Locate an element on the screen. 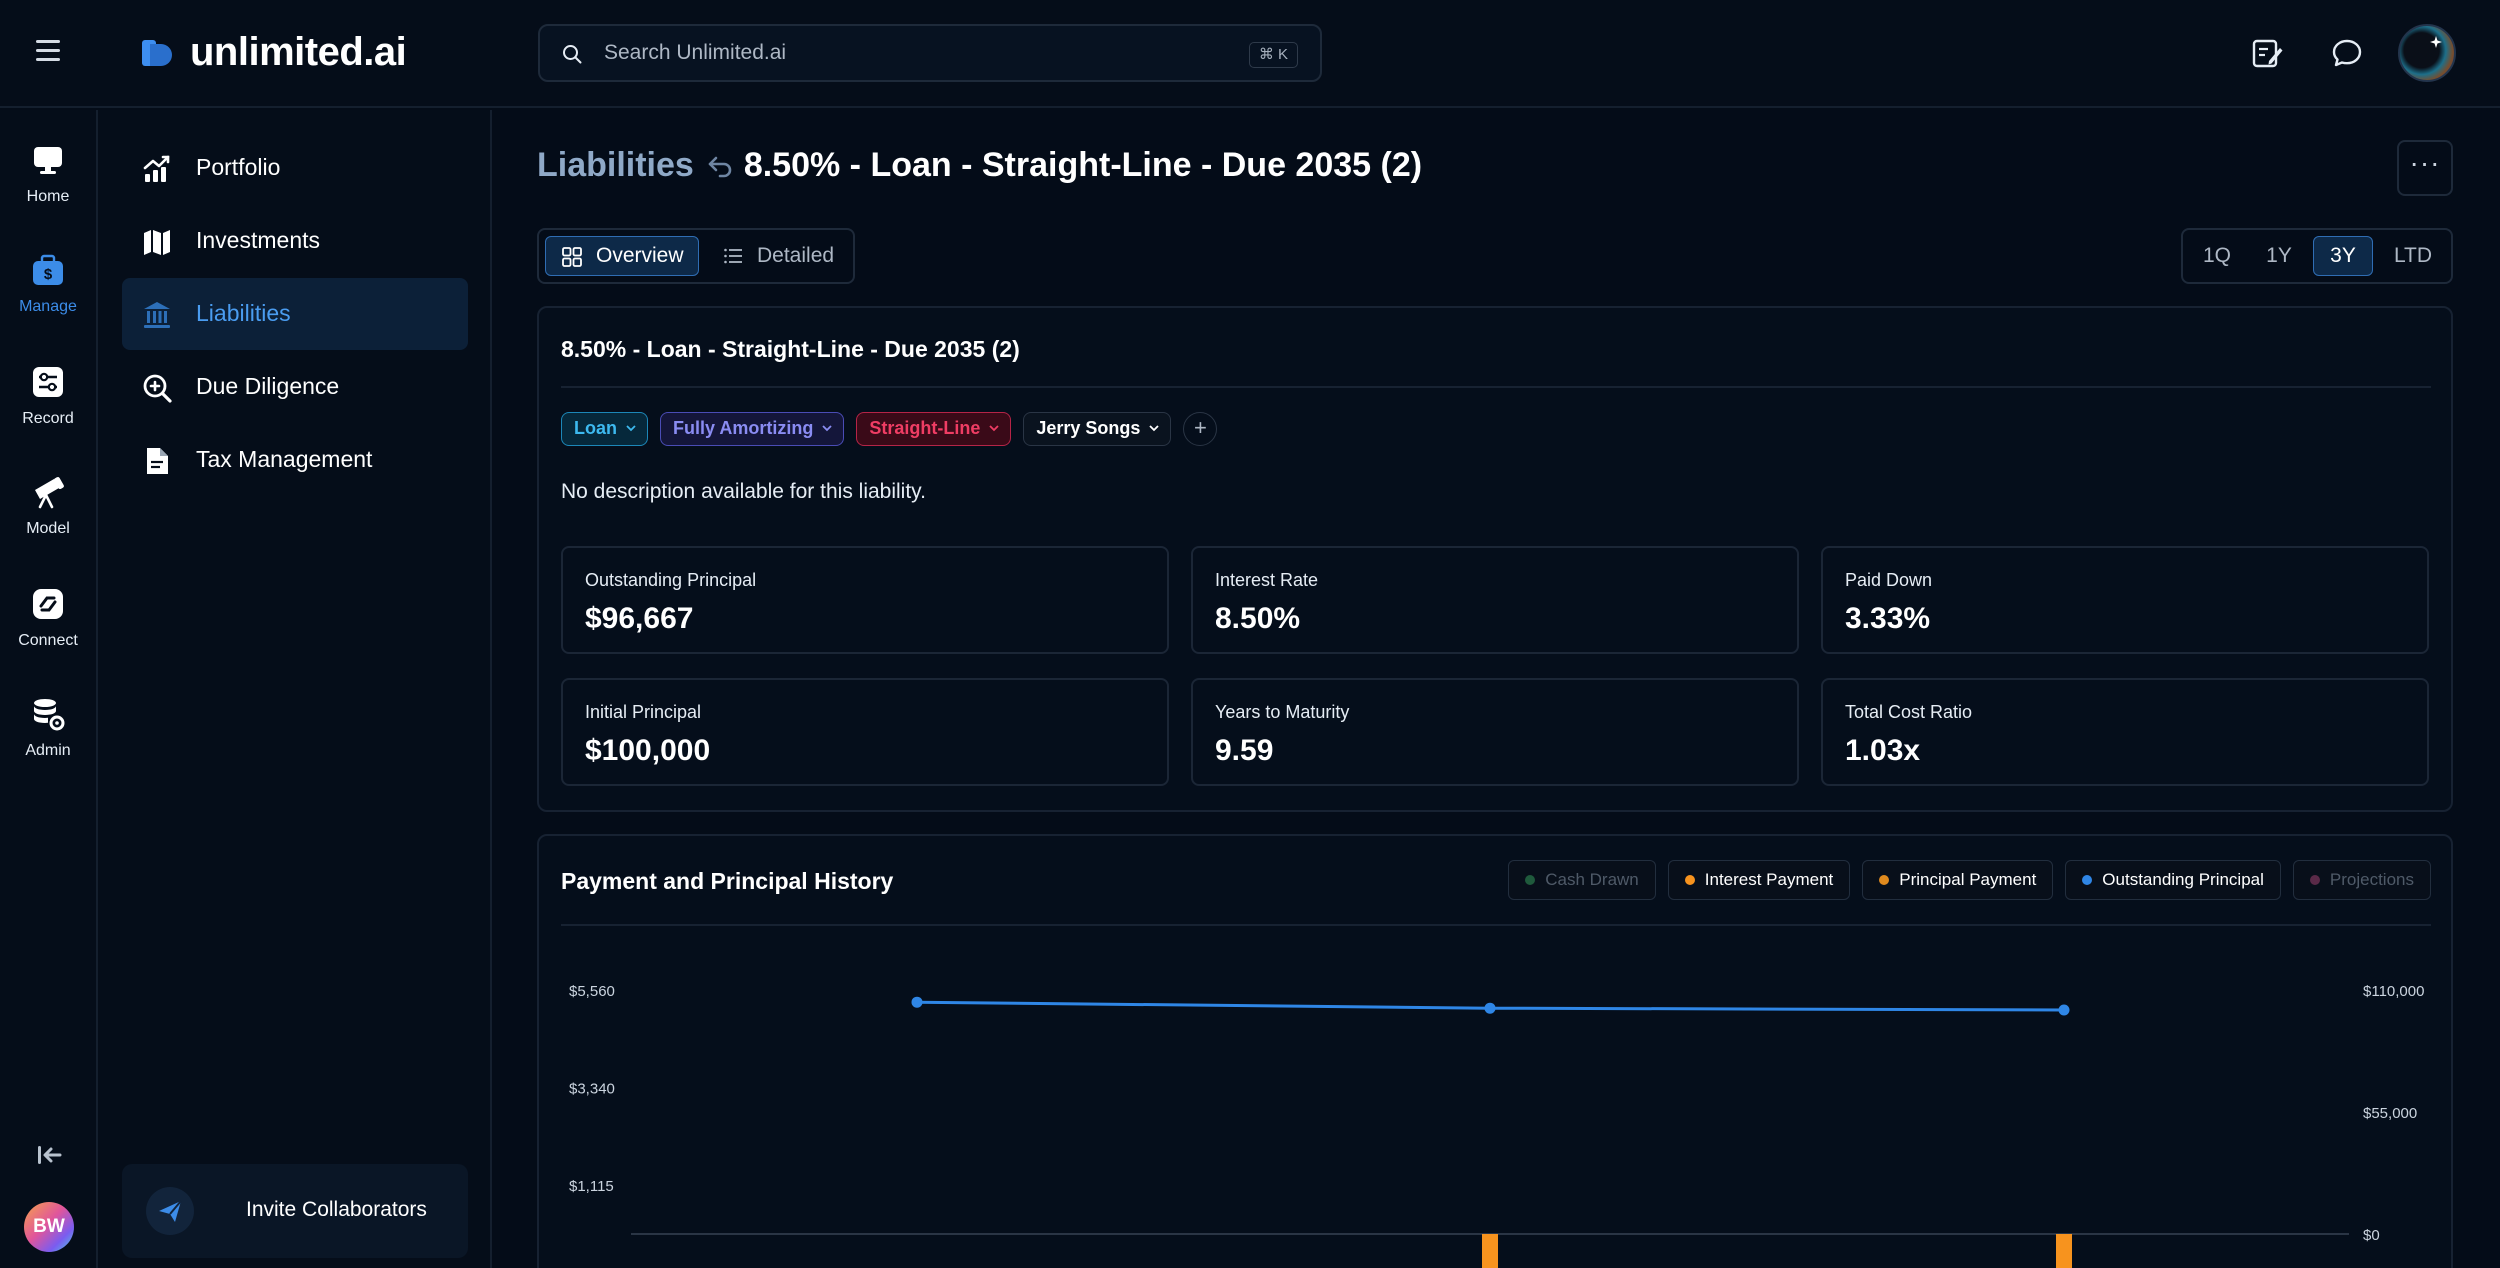 This screenshot has height=1268, width=2500. detailed-tab-label: Detailed is located at coordinates (796, 255).